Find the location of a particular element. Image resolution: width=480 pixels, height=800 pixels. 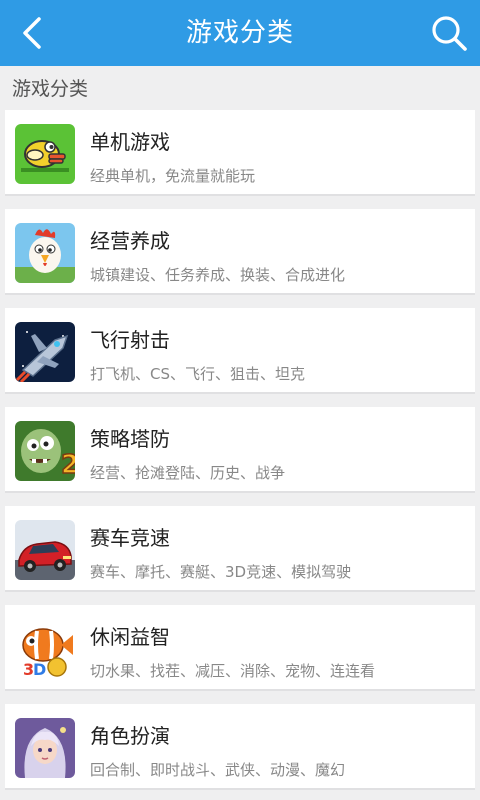

zombie-icon: 2 is located at coordinates (45, 451).